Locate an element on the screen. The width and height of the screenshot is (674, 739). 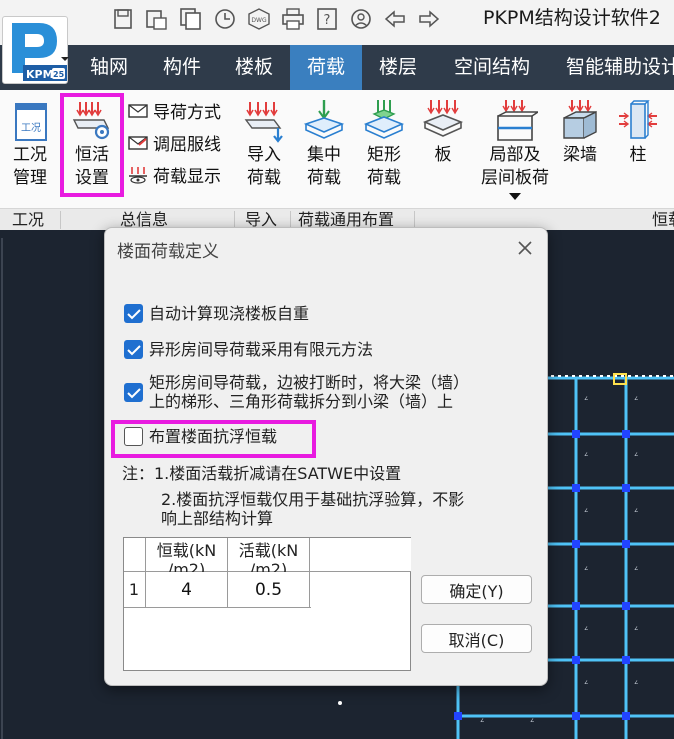
row-header-corner is located at coordinates (135, 555).